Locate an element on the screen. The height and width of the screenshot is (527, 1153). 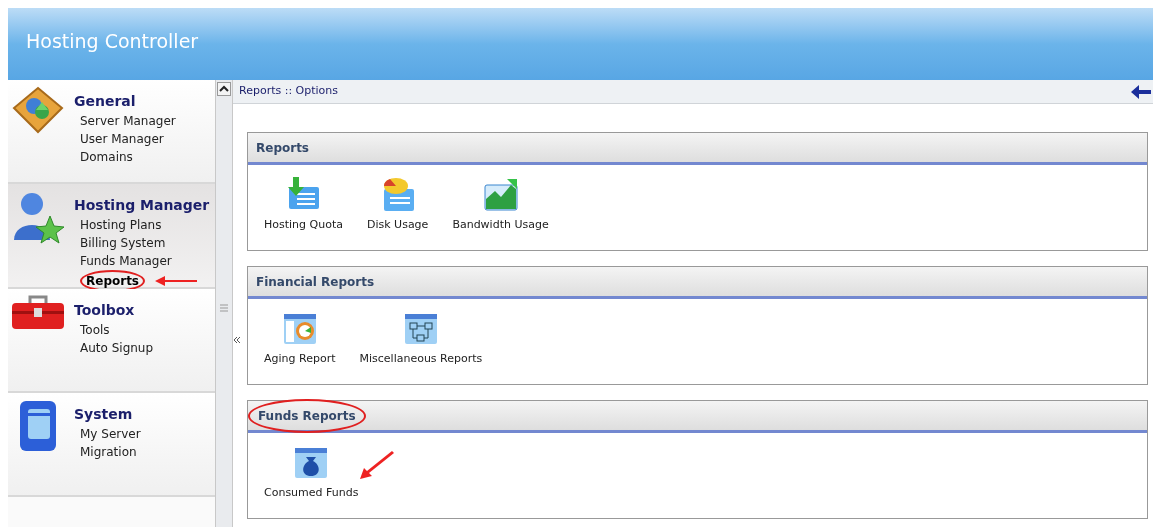
sidebar-link: Hosting Plans is located at coordinates (121, 225).